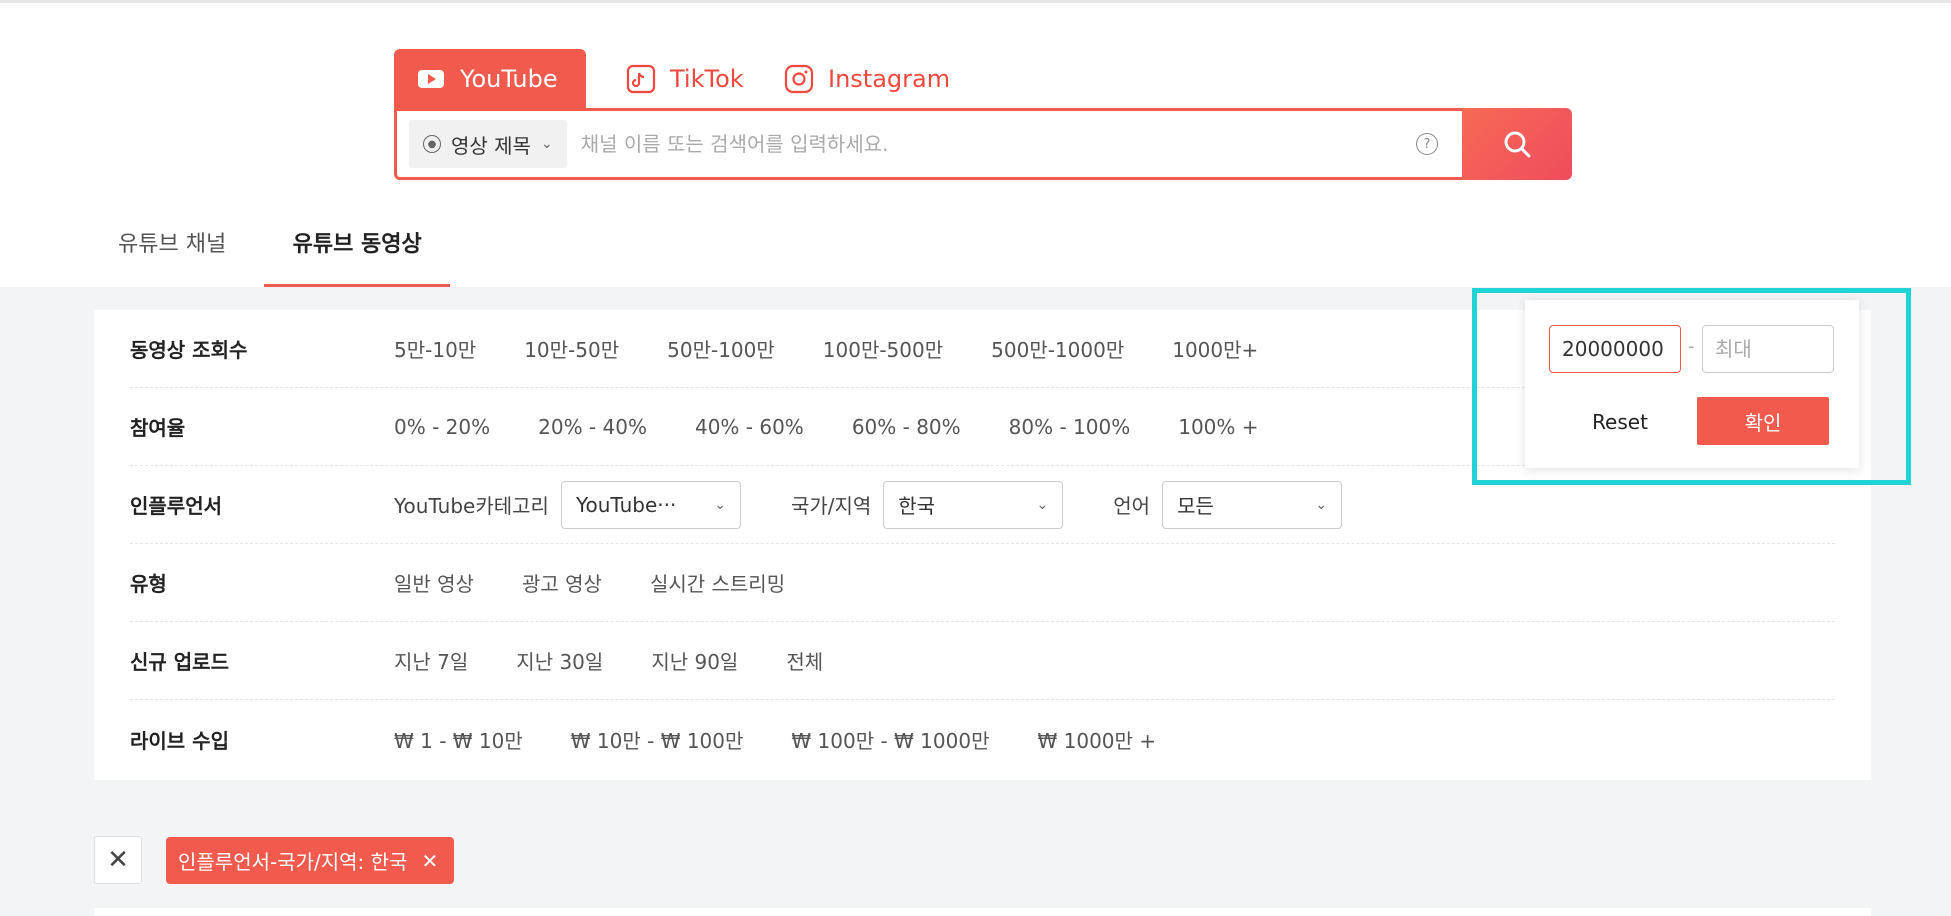 The width and height of the screenshot is (1951, 916). I want to click on range-dash: -, so click(1691, 346).